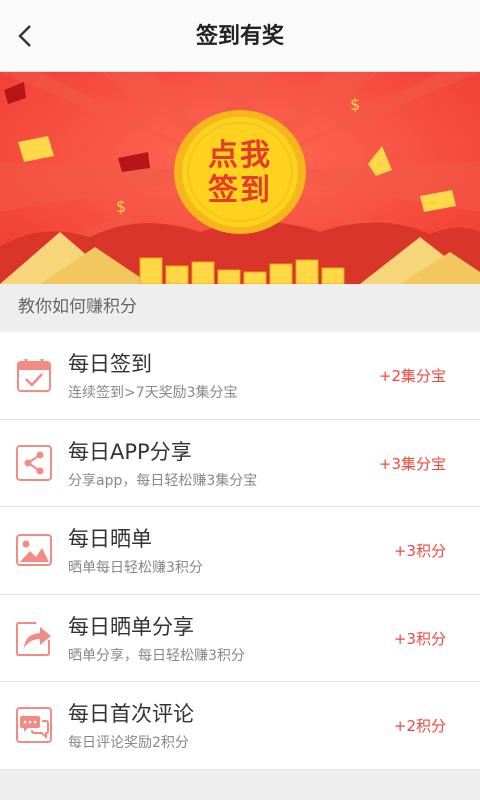  I want to click on task-reward: +3集分宝, so click(412, 463).